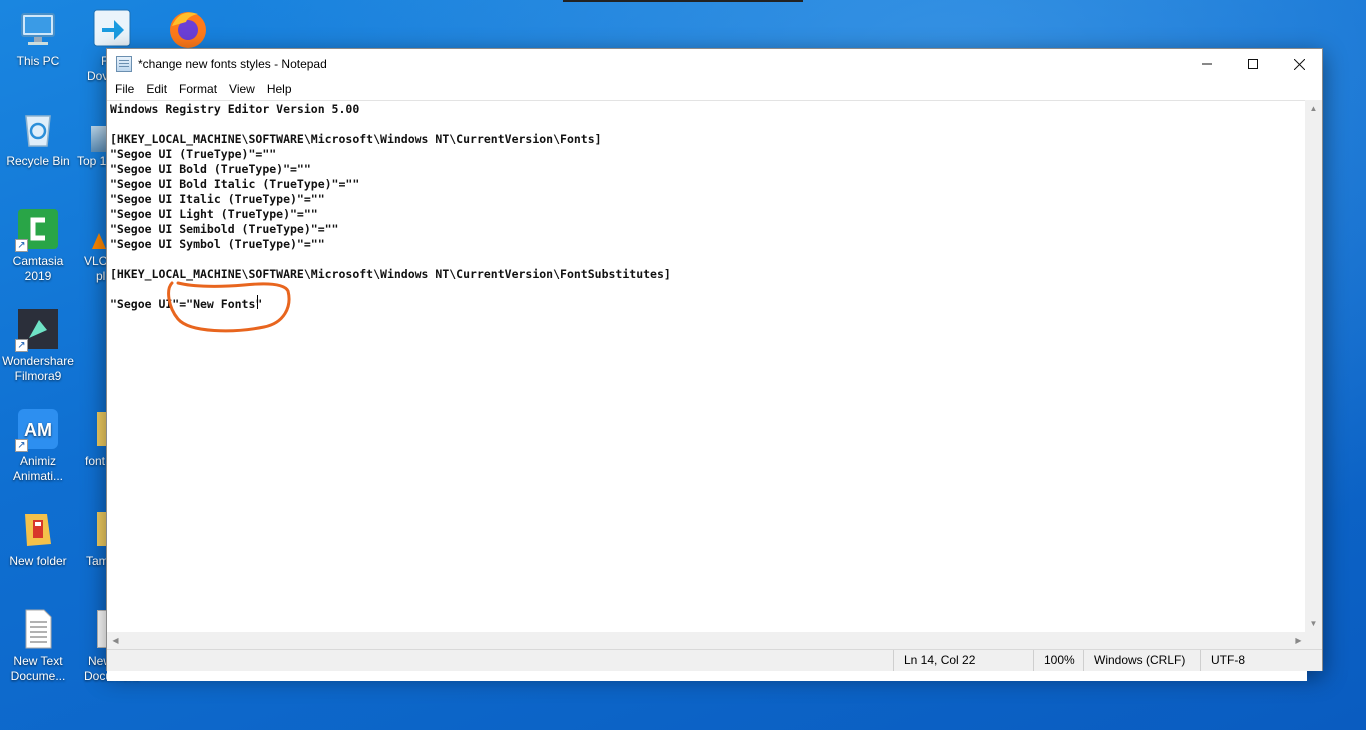 The image size is (1366, 730). What do you see at coordinates (1313, 623) in the screenshot?
I see `scroll-down-icon: ▼` at bounding box center [1313, 623].